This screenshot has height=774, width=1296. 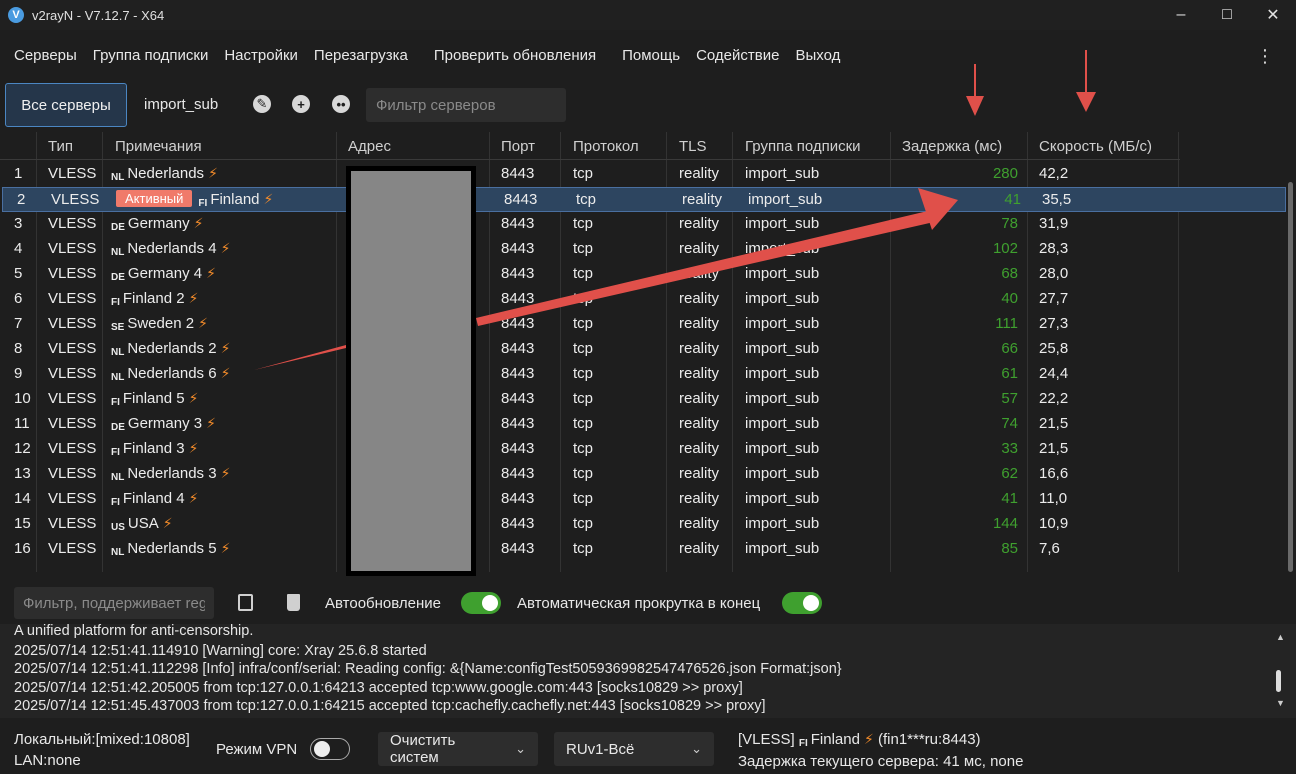 What do you see at coordinates (153, 298) in the screenshot?
I see `server-remark: Finland 2` at bounding box center [153, 298].